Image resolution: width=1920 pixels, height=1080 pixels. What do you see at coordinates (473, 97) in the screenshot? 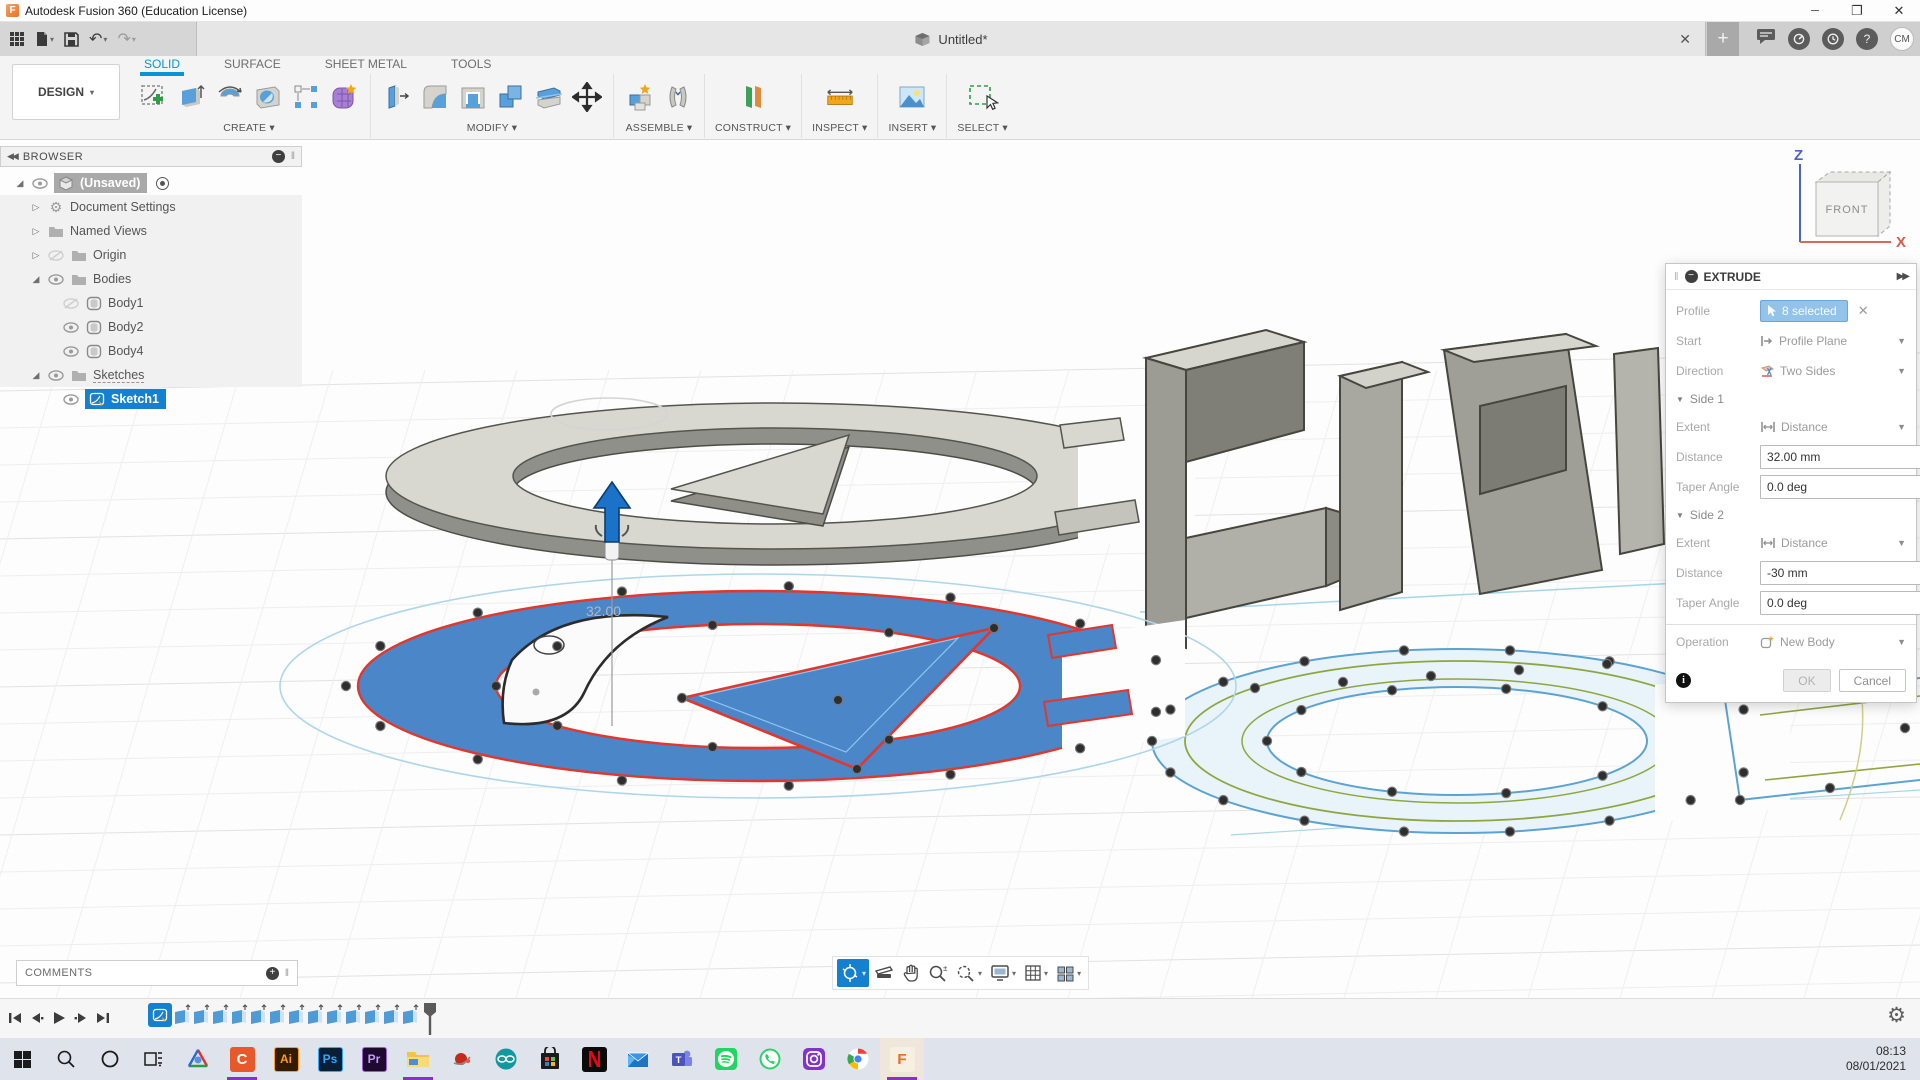
I see `shell-icon` at bounding box center [473, 97].